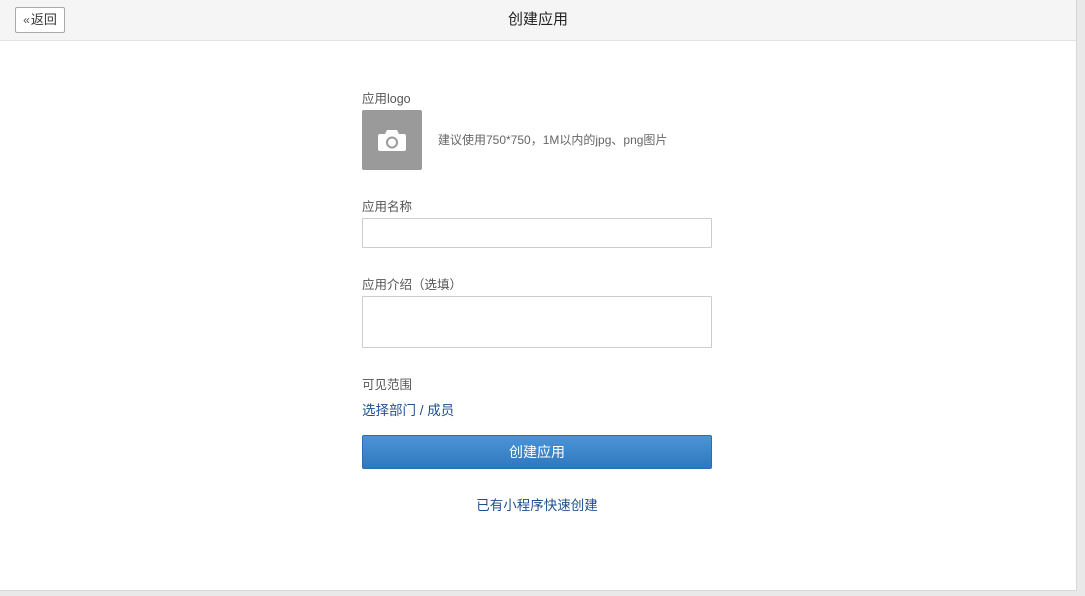  Describe the element at coordinates (387, 385) in the screenshot. I see `visibility-label: 可见范围` at that location.